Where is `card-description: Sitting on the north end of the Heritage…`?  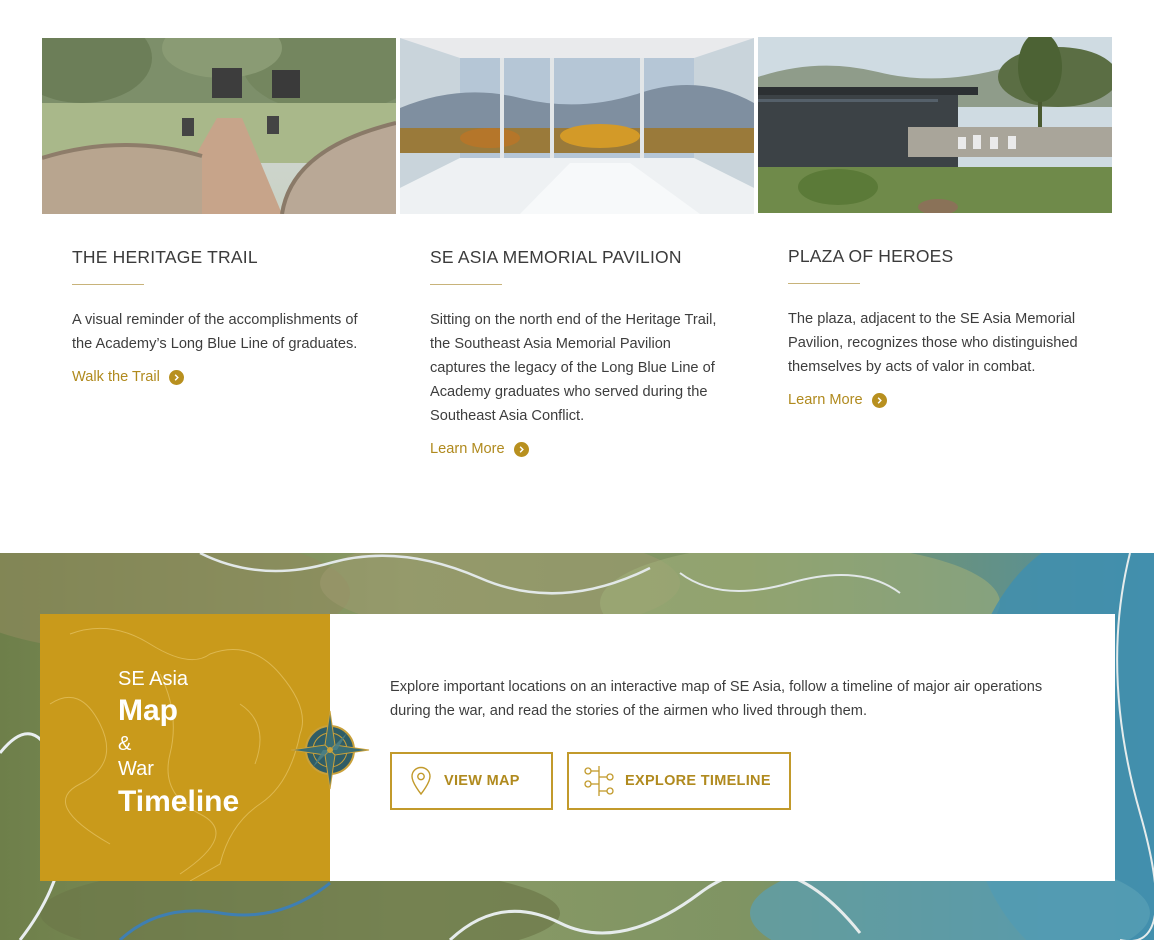
card-description: Sitting on the north end of the Heritage… is located at coordinates (573, 368).